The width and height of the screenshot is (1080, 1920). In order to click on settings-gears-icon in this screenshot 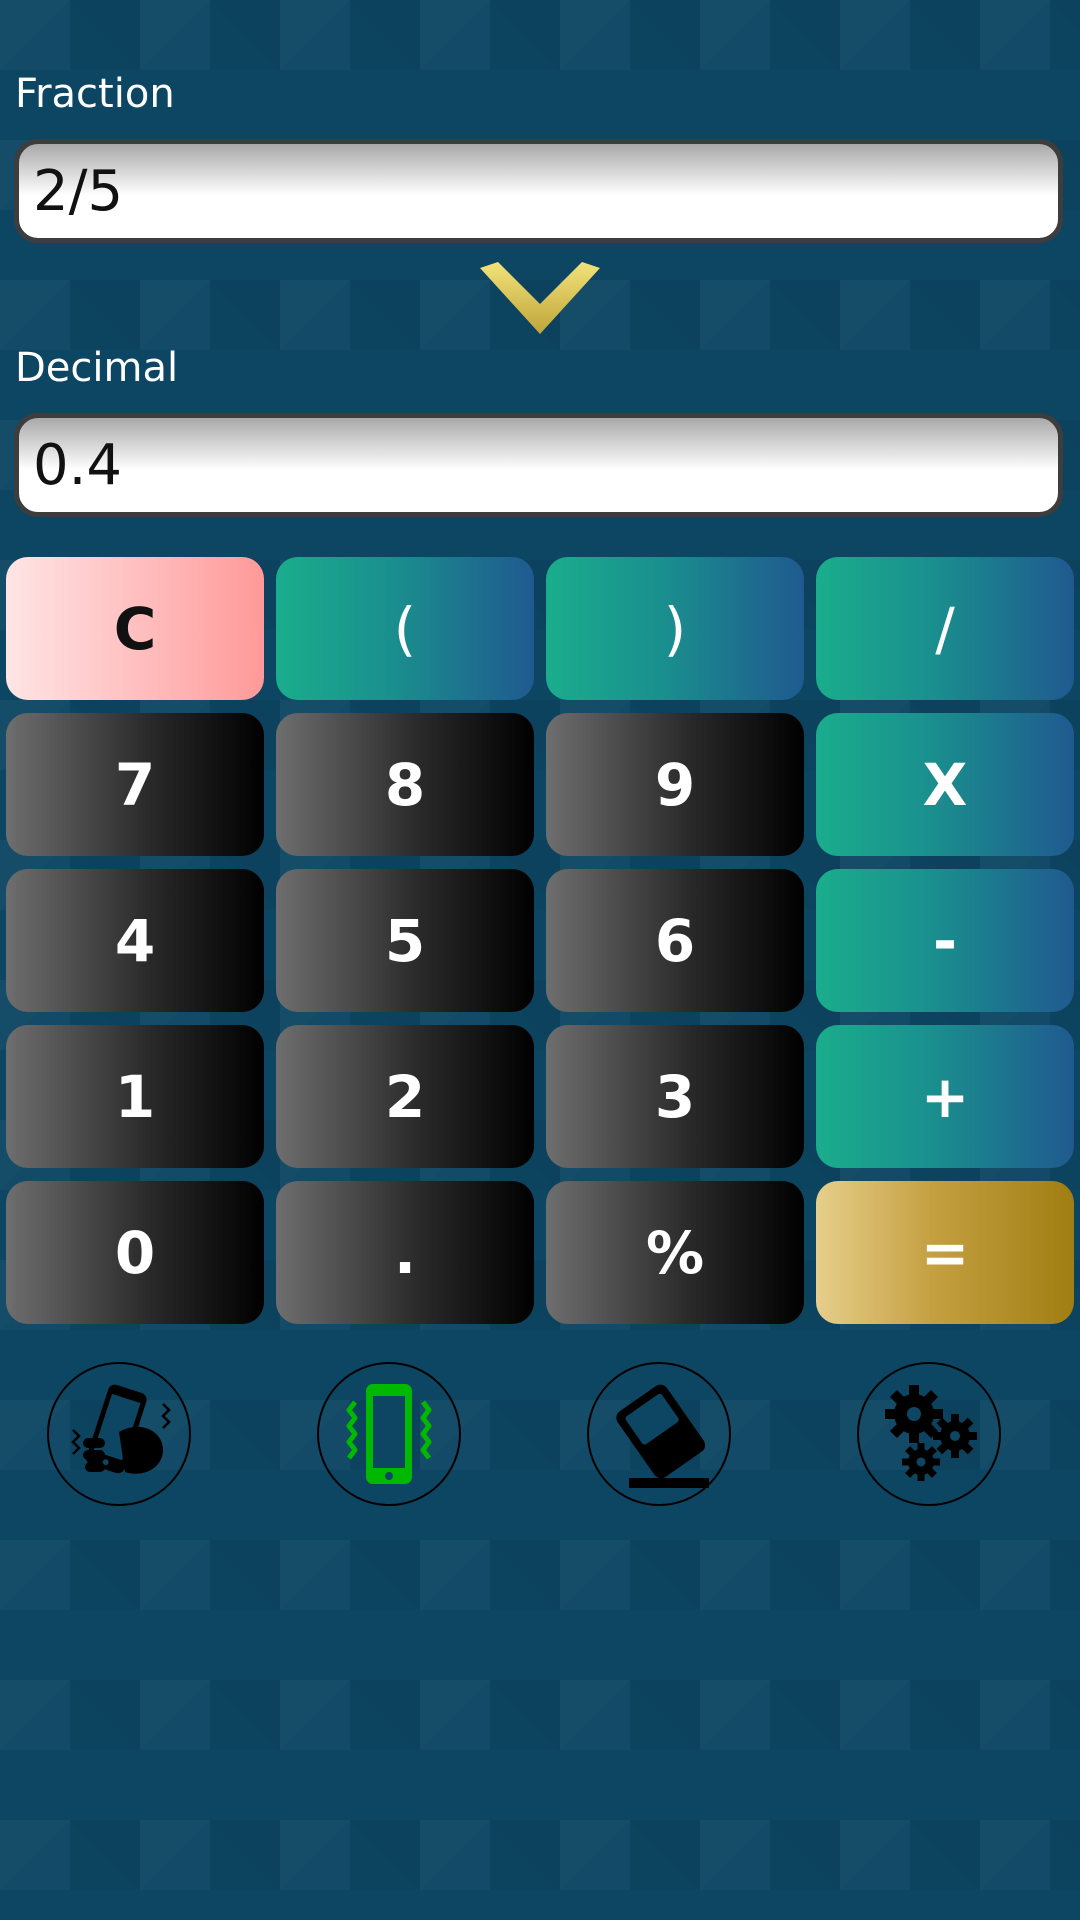, I will do `click(931, 1433)`.